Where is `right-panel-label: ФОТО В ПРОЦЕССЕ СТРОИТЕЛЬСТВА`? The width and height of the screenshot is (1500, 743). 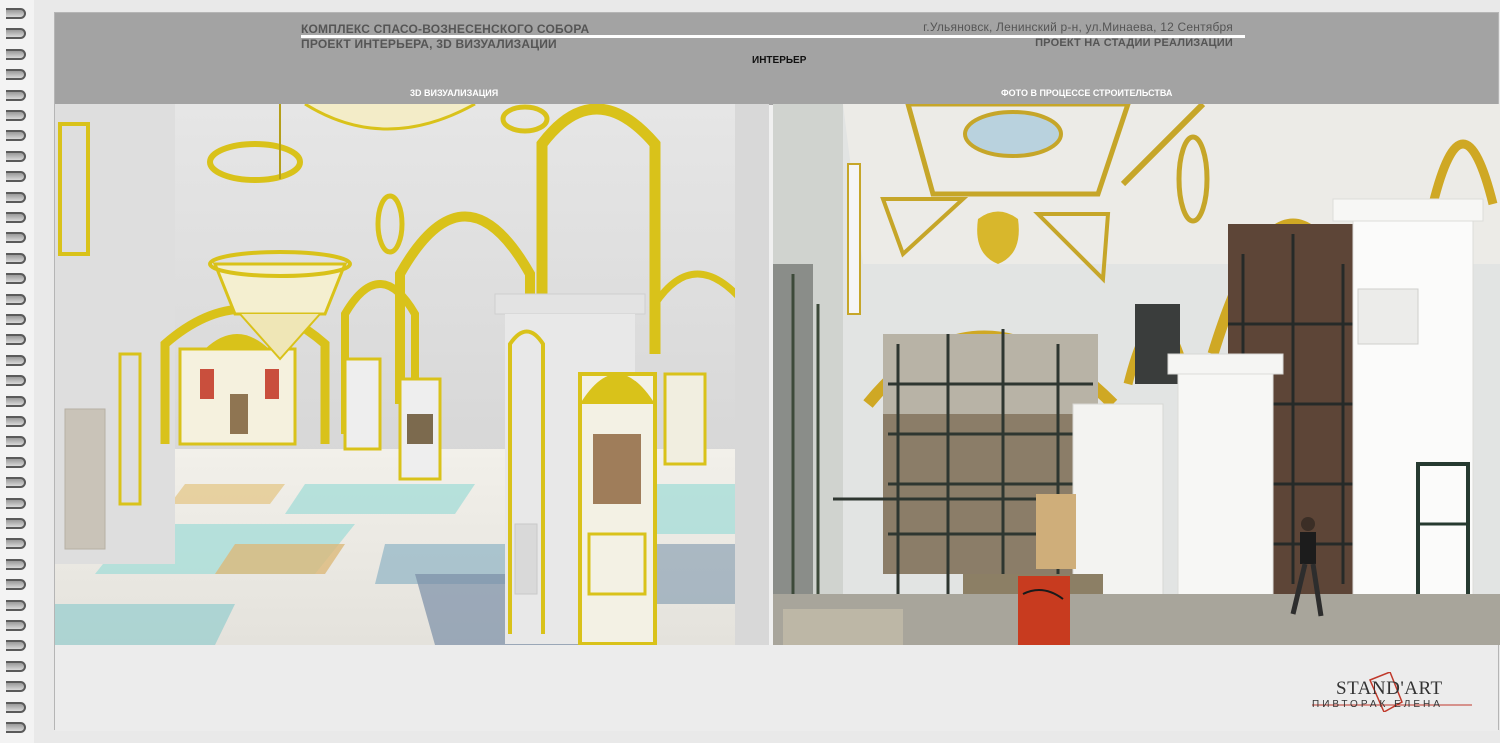 right-panel-label: ФОТО В ПРОЦЕССЕ СТРОИТЕЛЬСТВА is located at coordinates (1087, 93).